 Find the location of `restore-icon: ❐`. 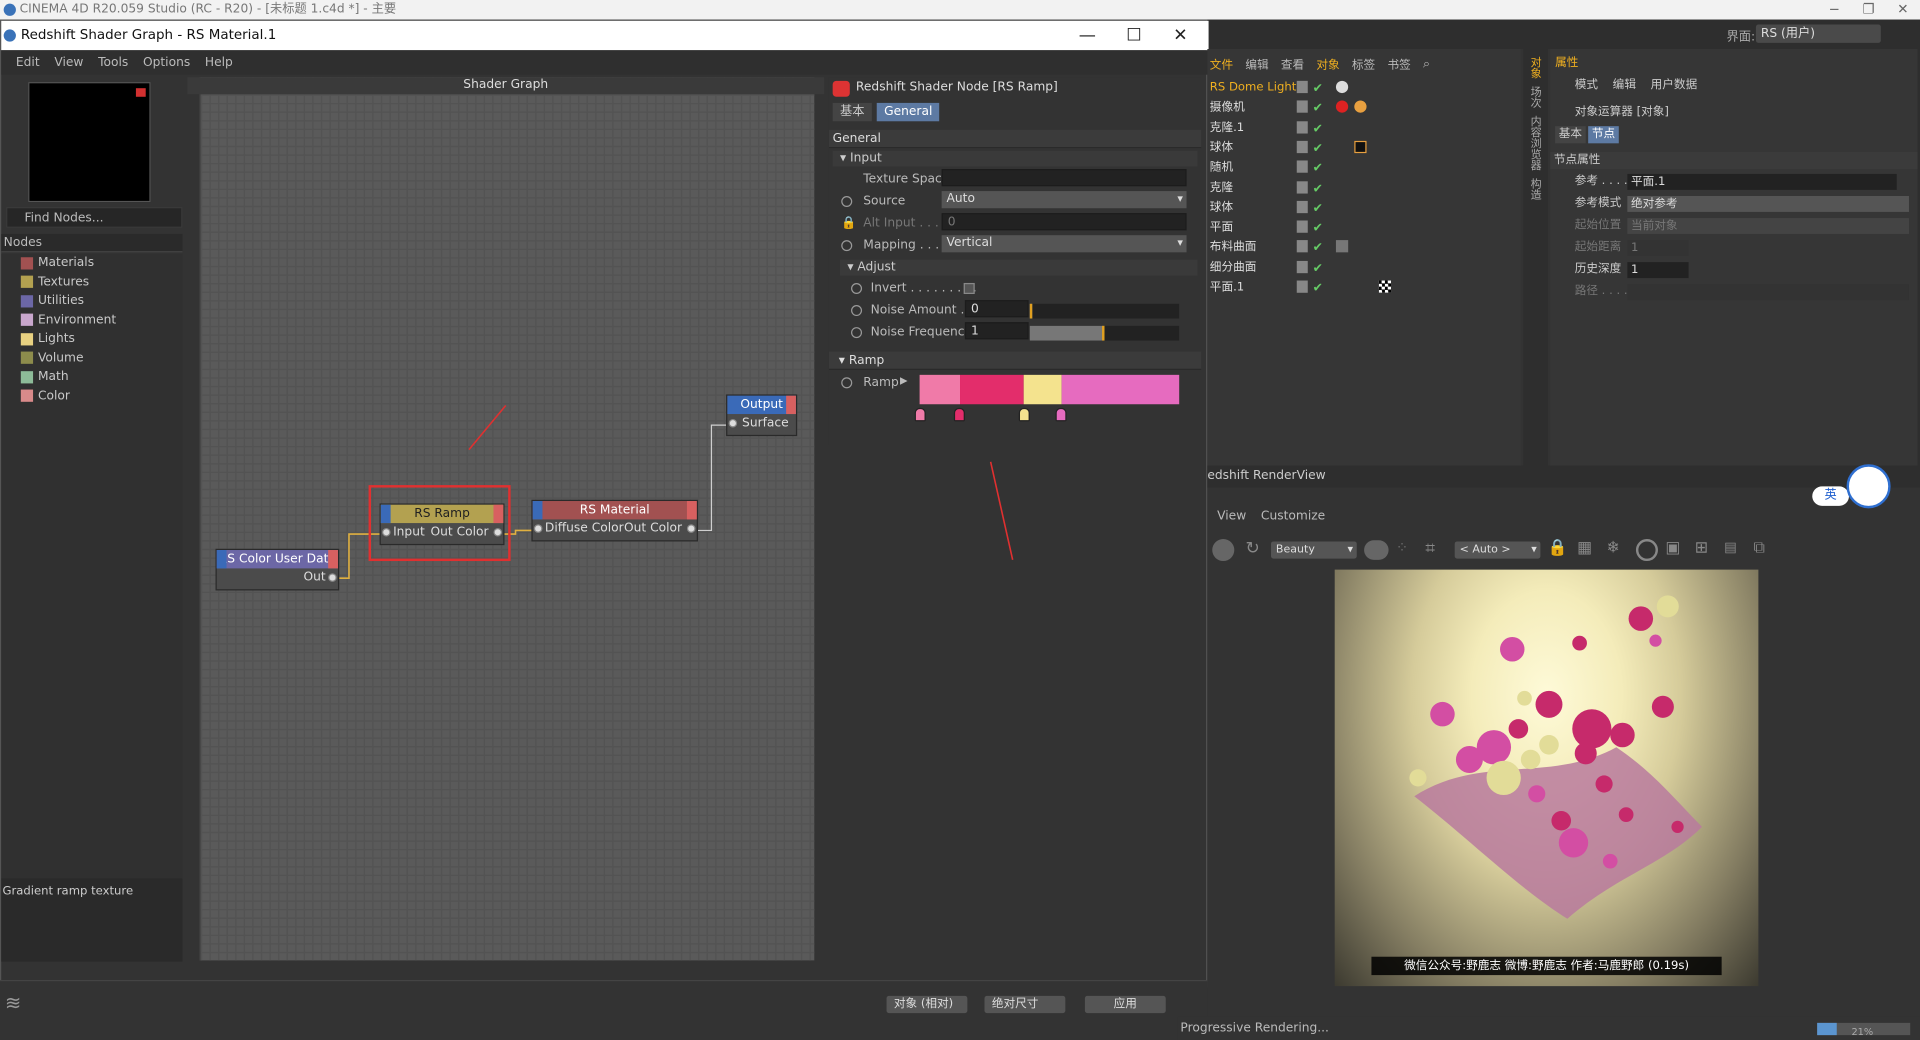

restore-icon: ❐ is located at coordinates (1868, 10).